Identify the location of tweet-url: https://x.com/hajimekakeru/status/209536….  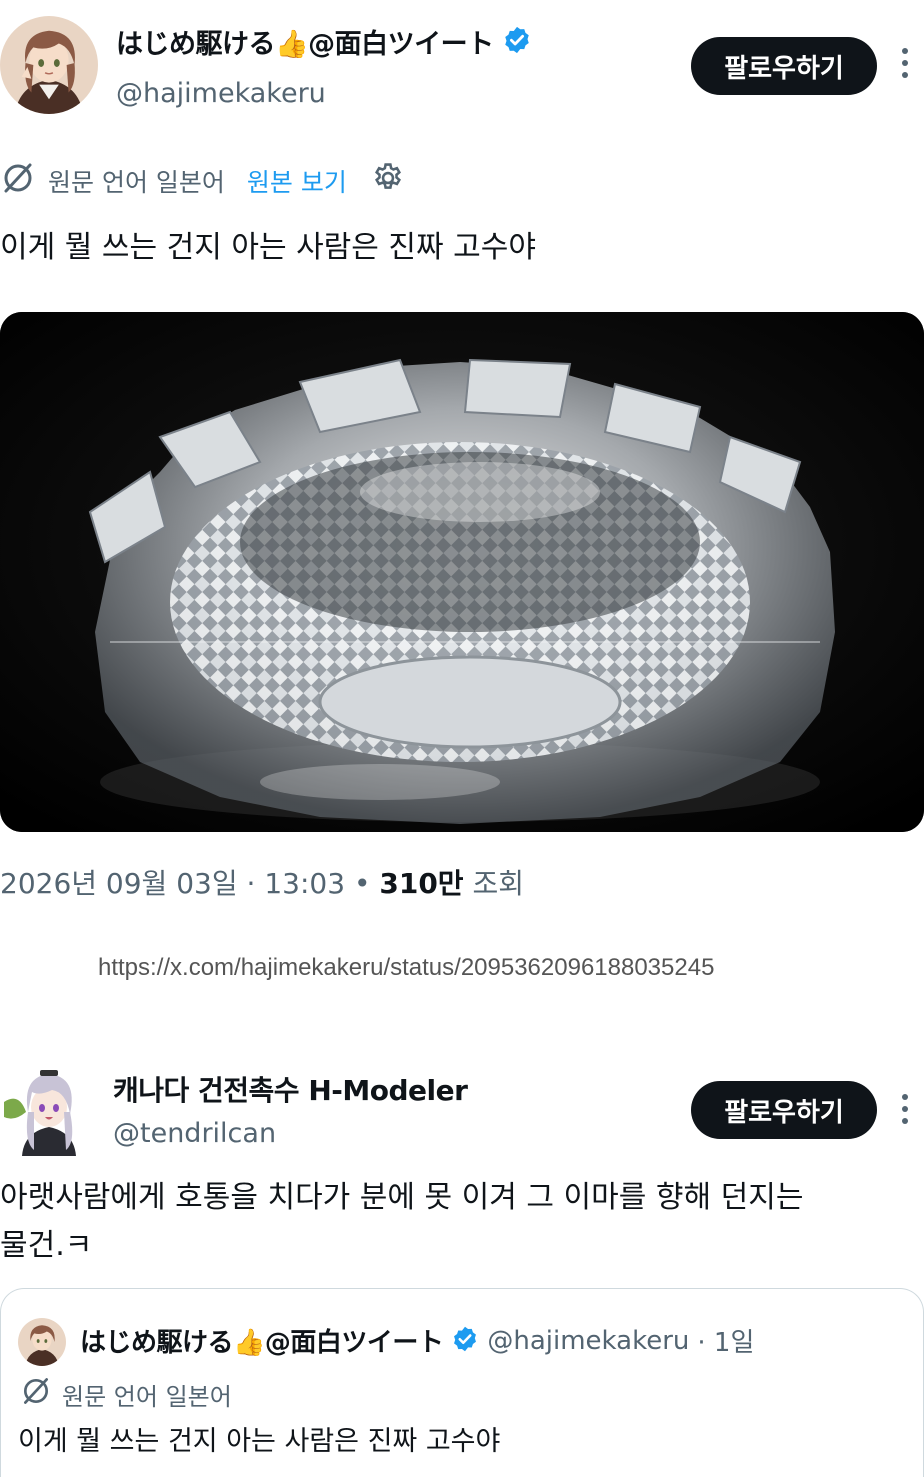
(406, 968).